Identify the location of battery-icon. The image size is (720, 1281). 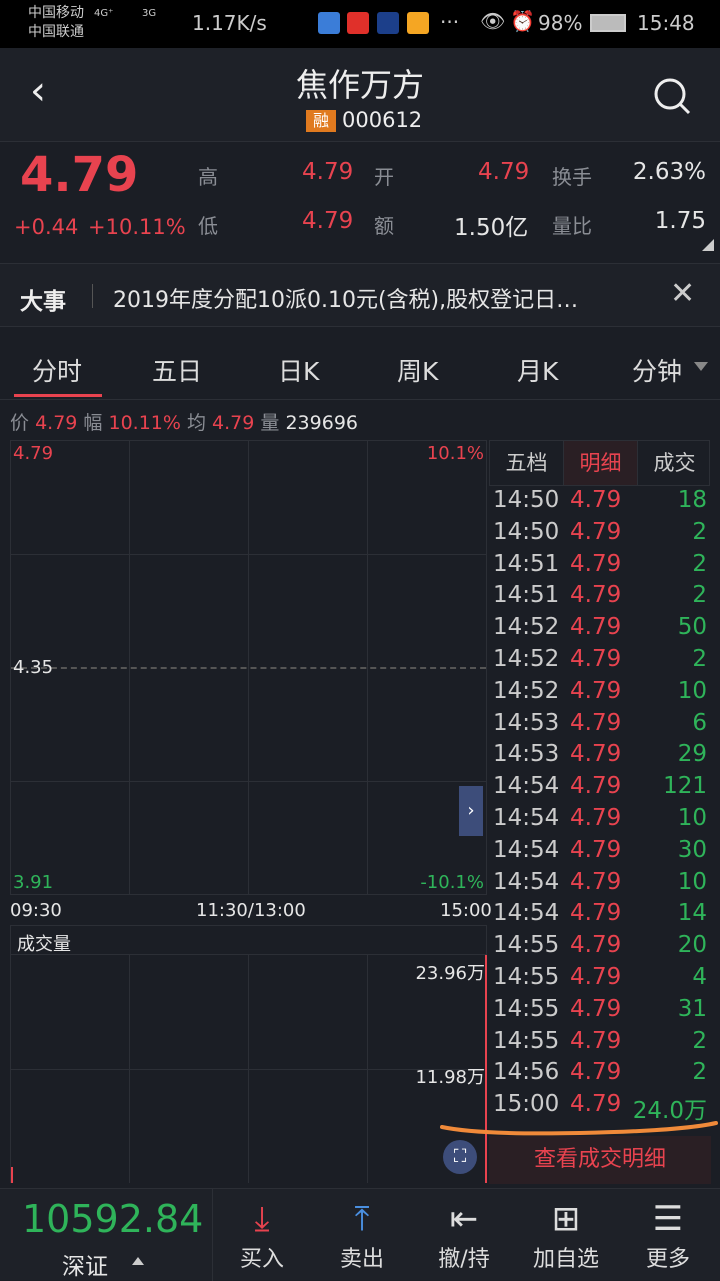
(608, 23).